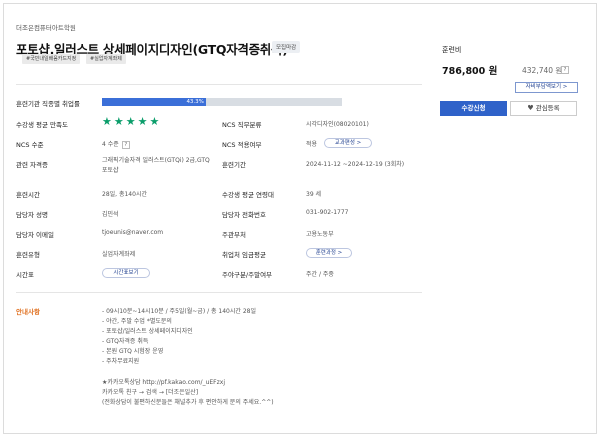 This screenshot has width=600, height=437. What do you see at coordinates (542, 70) in the screenshot?
I see `self-pay-price: 432,740 원` at bounding box center [542, 70].